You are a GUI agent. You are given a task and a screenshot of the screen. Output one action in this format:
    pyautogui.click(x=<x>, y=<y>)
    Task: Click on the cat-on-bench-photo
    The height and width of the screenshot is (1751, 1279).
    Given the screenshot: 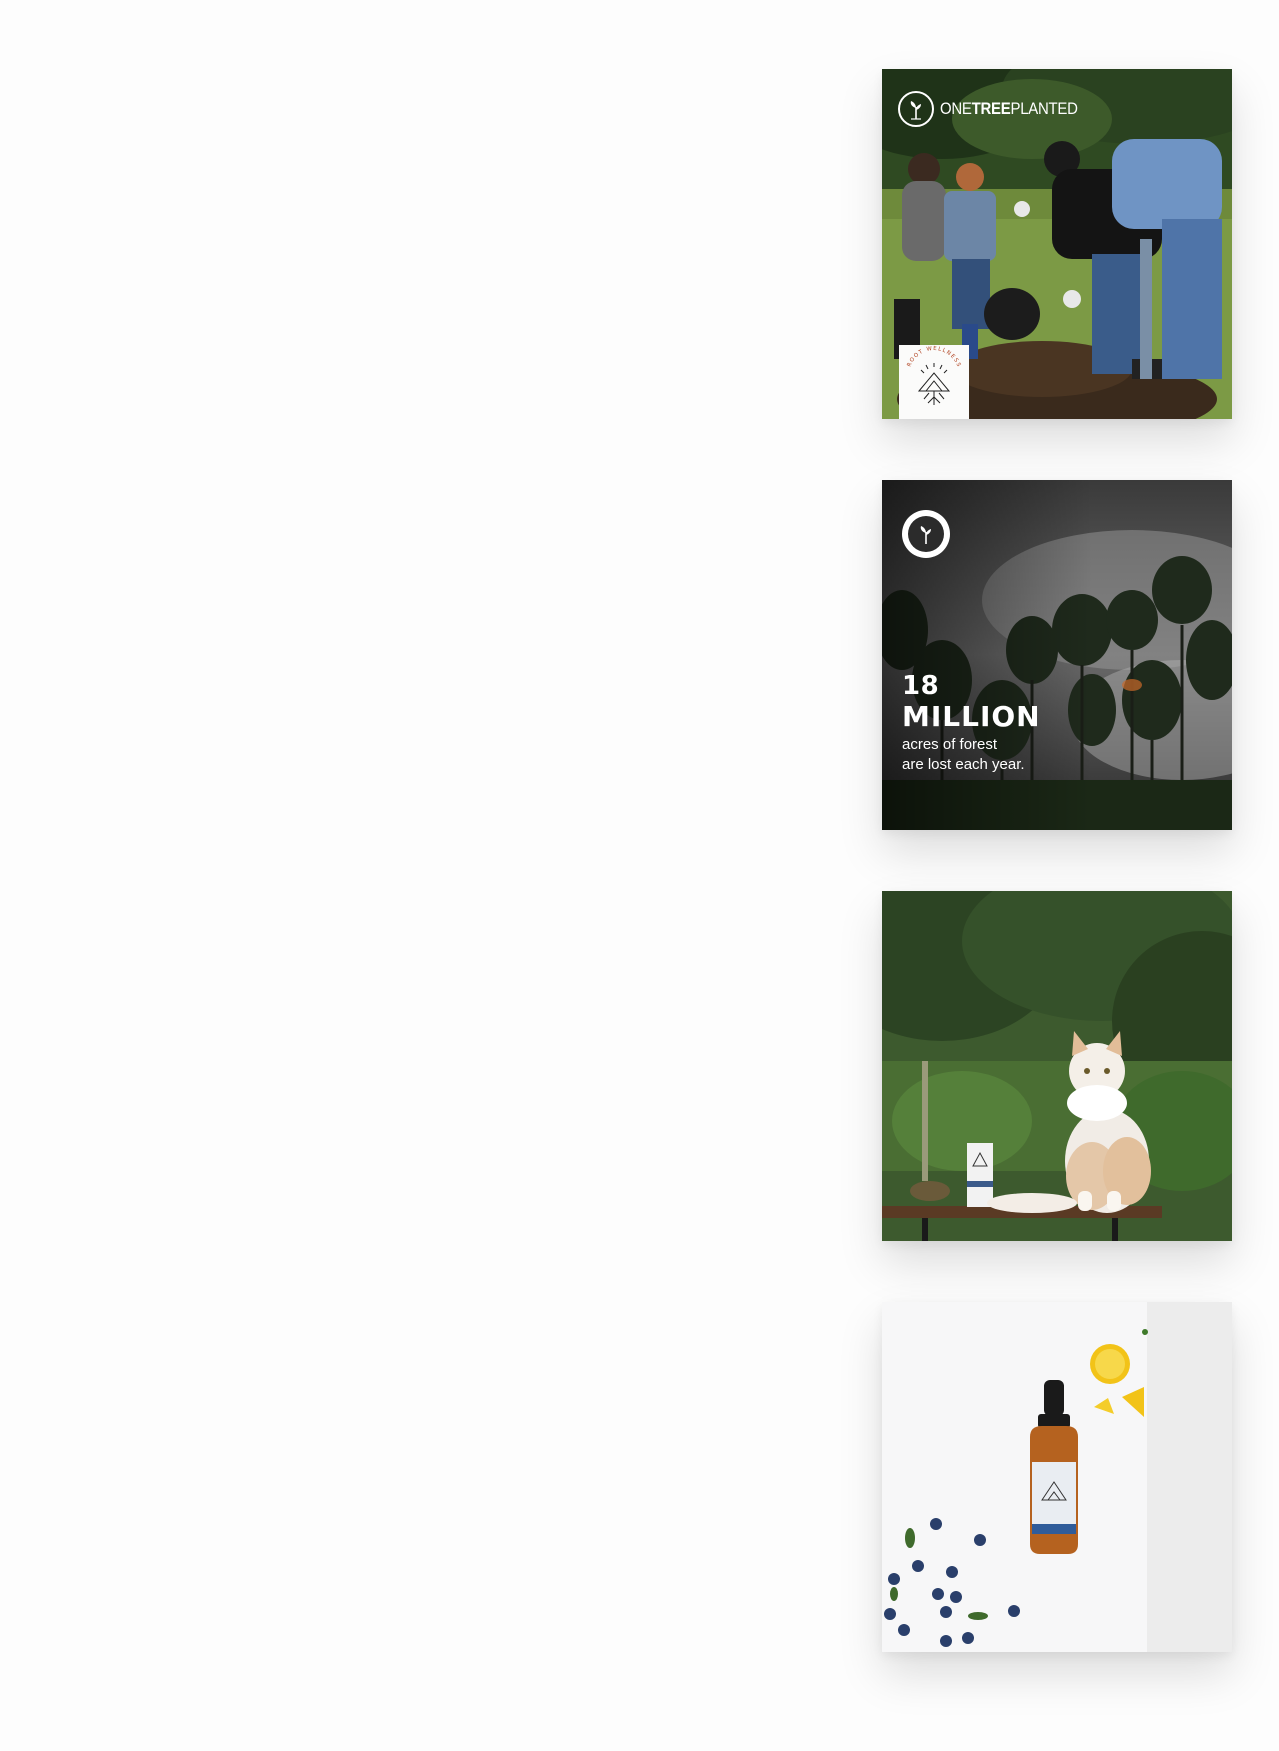 What is the action you would take?
    pyautogui.click(x=1057, y=1066)
    